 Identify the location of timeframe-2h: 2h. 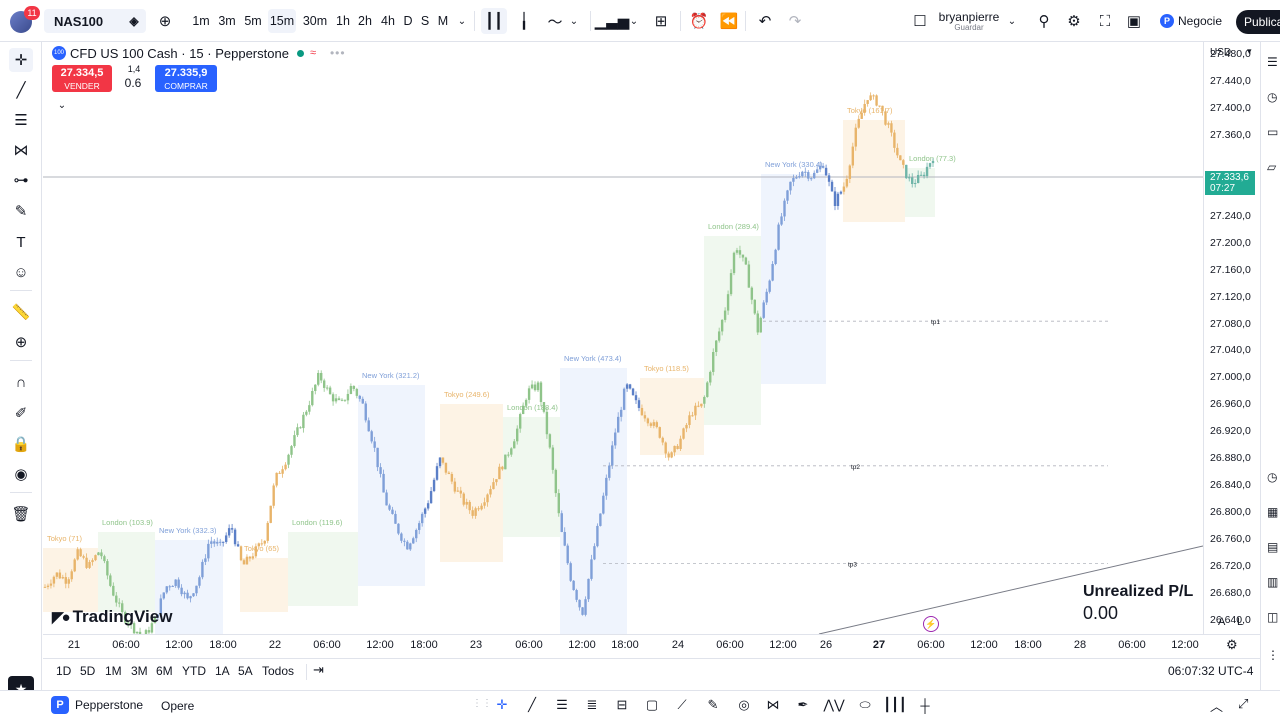
(365, 21).